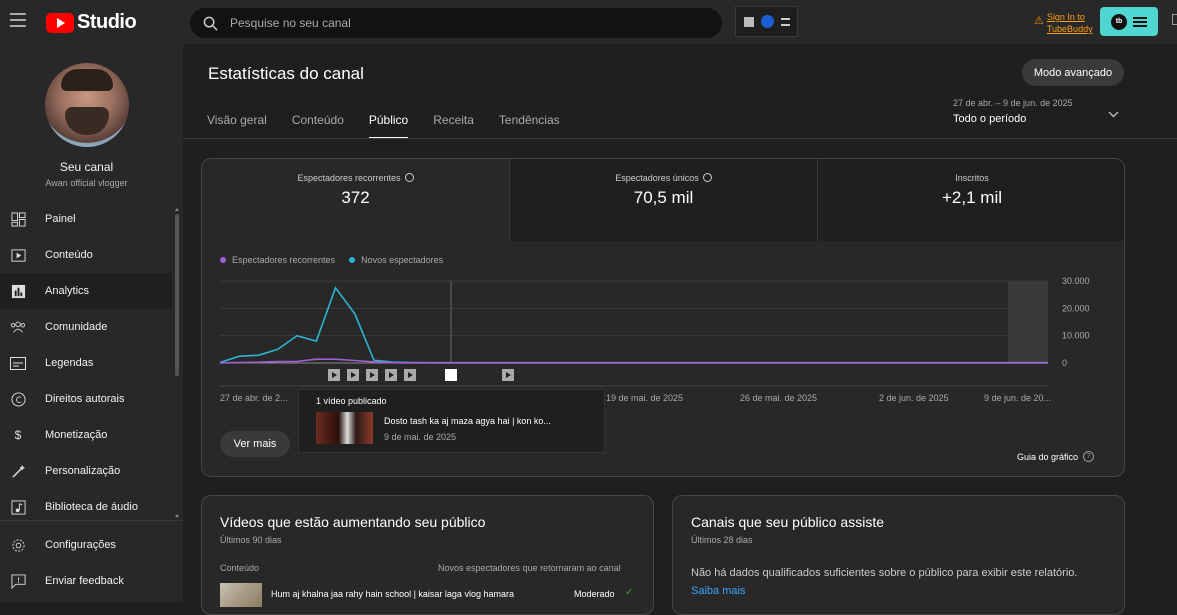  I want to click on sidebar-item-label: Legendas, so click(69, 363).